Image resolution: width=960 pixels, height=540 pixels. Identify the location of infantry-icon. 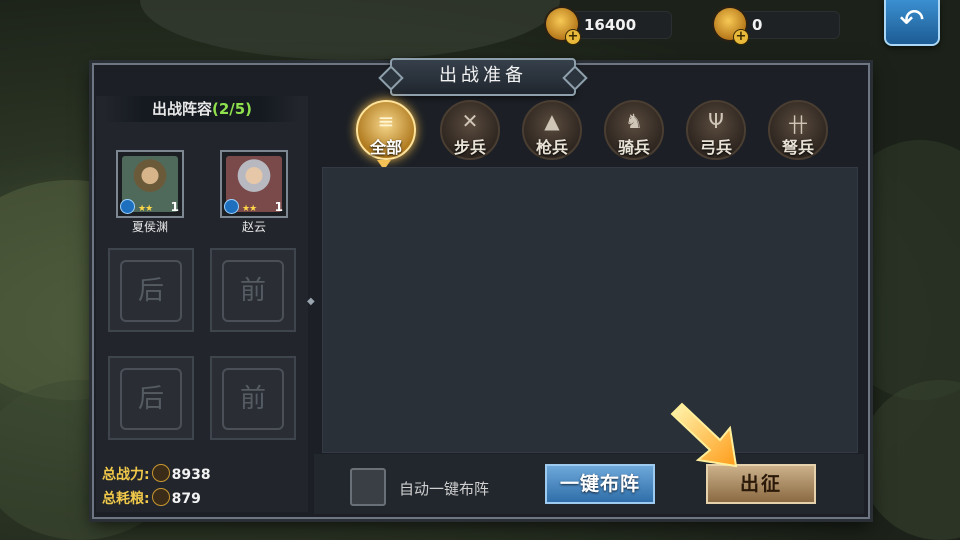
(127, 206).